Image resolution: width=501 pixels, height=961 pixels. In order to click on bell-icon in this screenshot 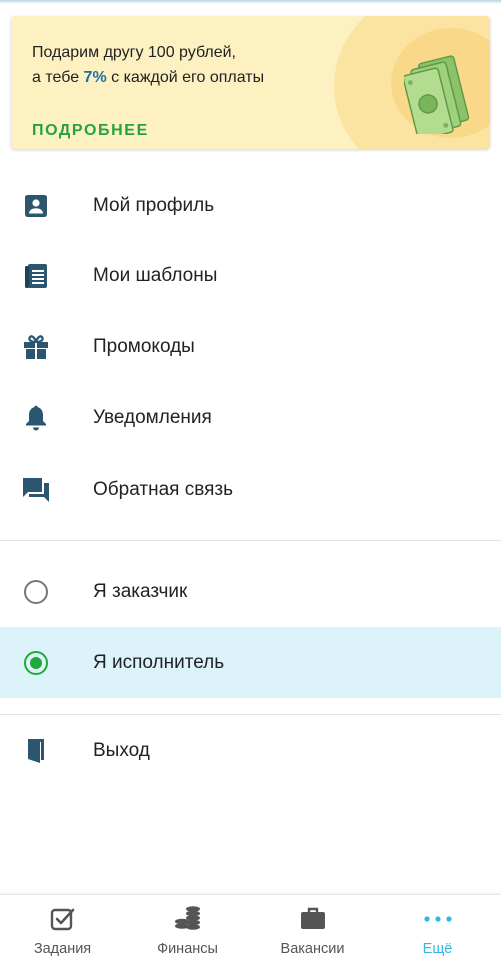, I will do `click(36, 418)`.